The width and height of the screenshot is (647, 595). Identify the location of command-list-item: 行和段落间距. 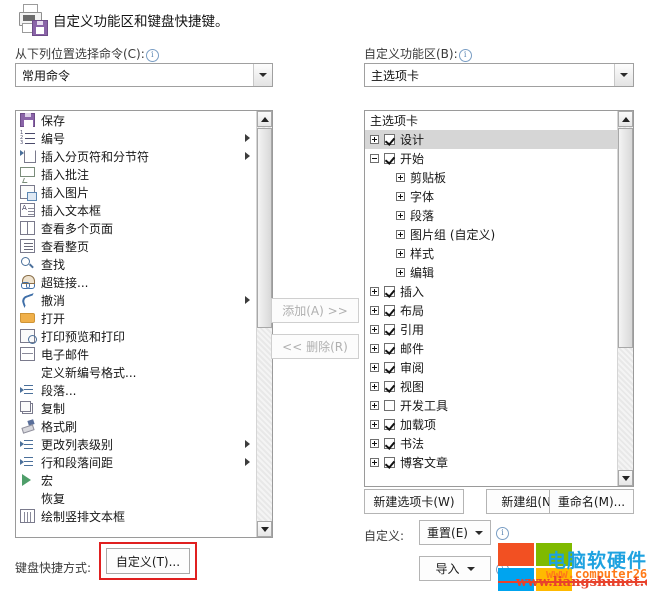
(136, 462).